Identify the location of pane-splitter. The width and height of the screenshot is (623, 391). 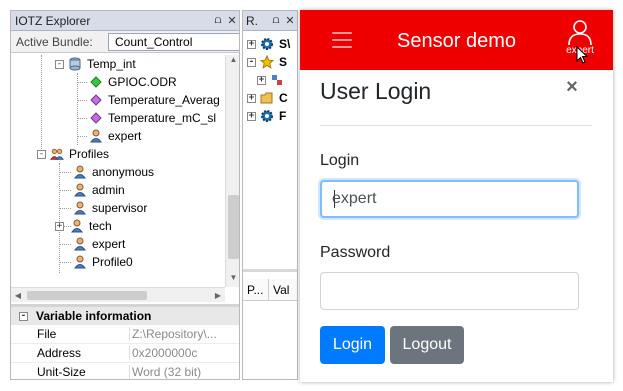
(270, 270).